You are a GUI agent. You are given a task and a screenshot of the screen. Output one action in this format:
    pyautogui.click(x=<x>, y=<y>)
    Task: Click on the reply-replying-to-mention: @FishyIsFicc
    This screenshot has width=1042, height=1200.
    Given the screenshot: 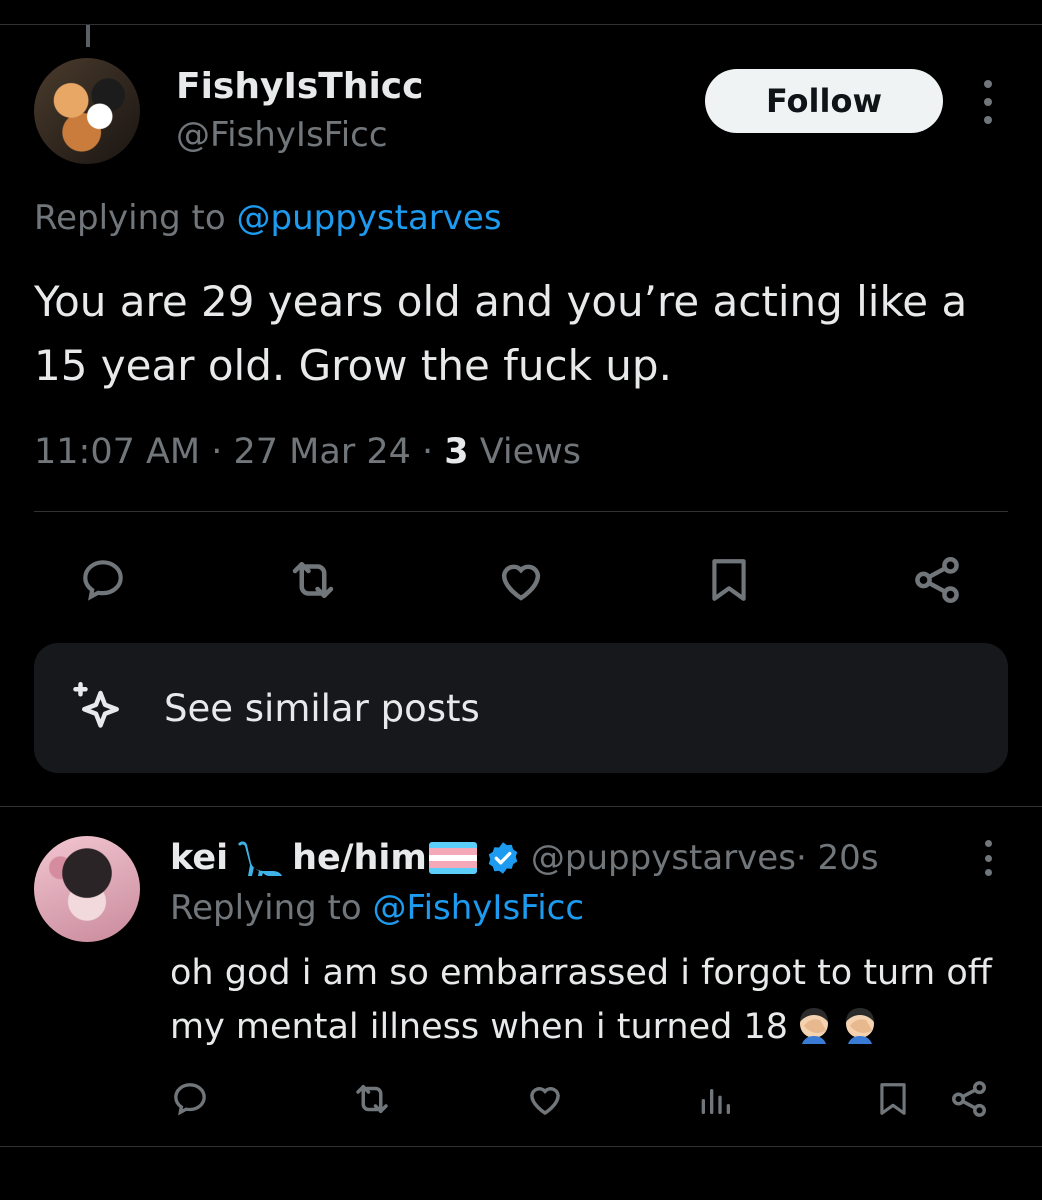 What is the action you would take?
    pyautogui.click(x=479, y=908)
    